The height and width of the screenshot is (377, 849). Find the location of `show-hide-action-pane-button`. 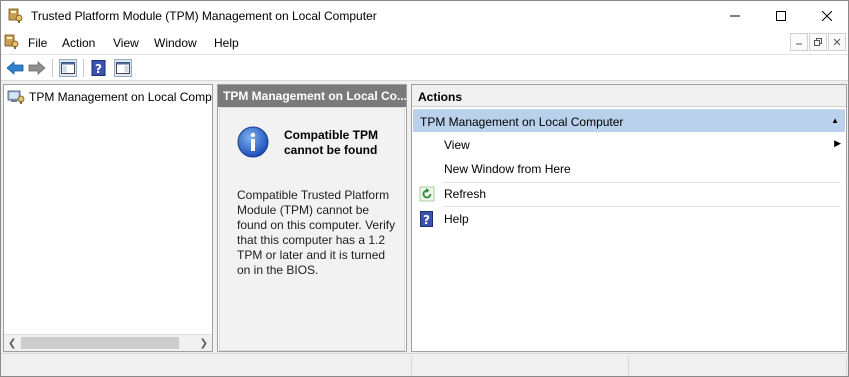

show-hide-action-pane-button is located at coordinates (123, 68).